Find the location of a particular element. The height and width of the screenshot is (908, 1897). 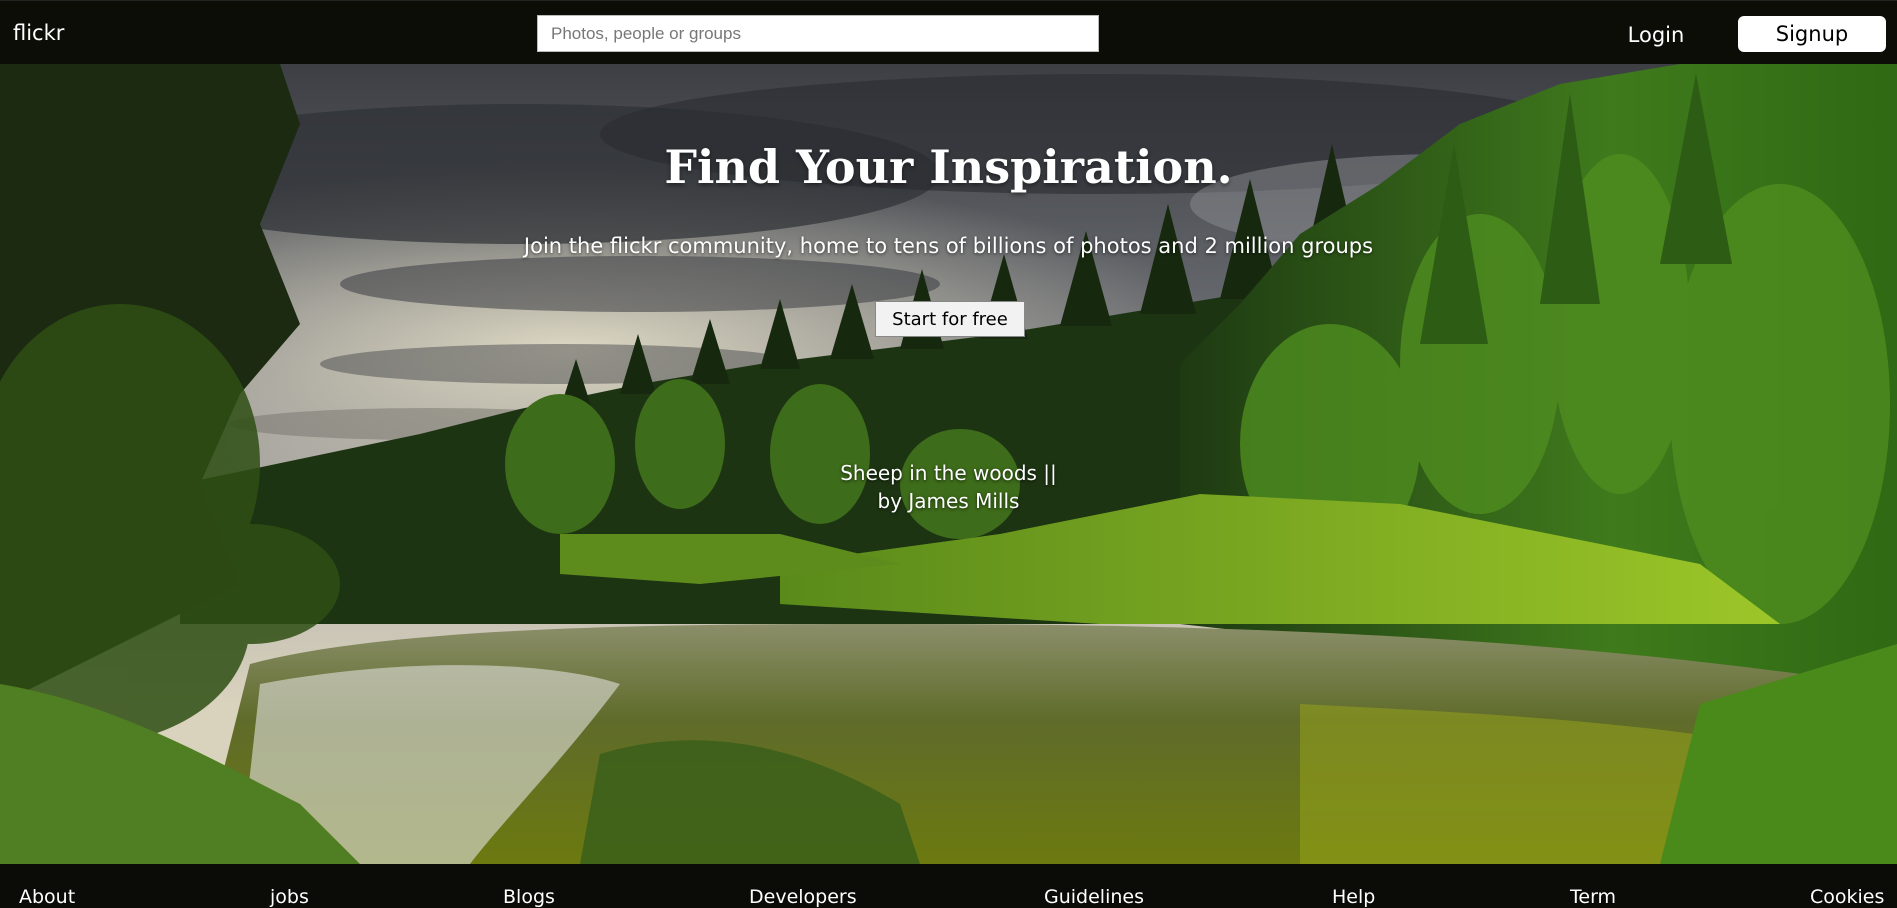

footer-link-guidelines: Guidelines is located at coordinates (1094, 897).